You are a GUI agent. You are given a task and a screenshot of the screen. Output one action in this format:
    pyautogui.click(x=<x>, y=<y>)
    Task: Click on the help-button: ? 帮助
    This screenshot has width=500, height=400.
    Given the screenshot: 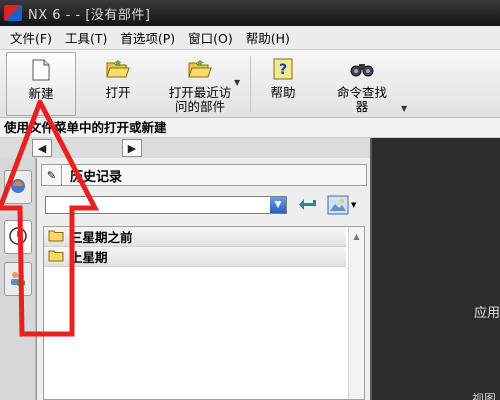 What is the action you would take?
    pyautogui.click(x=283, y=84)
    